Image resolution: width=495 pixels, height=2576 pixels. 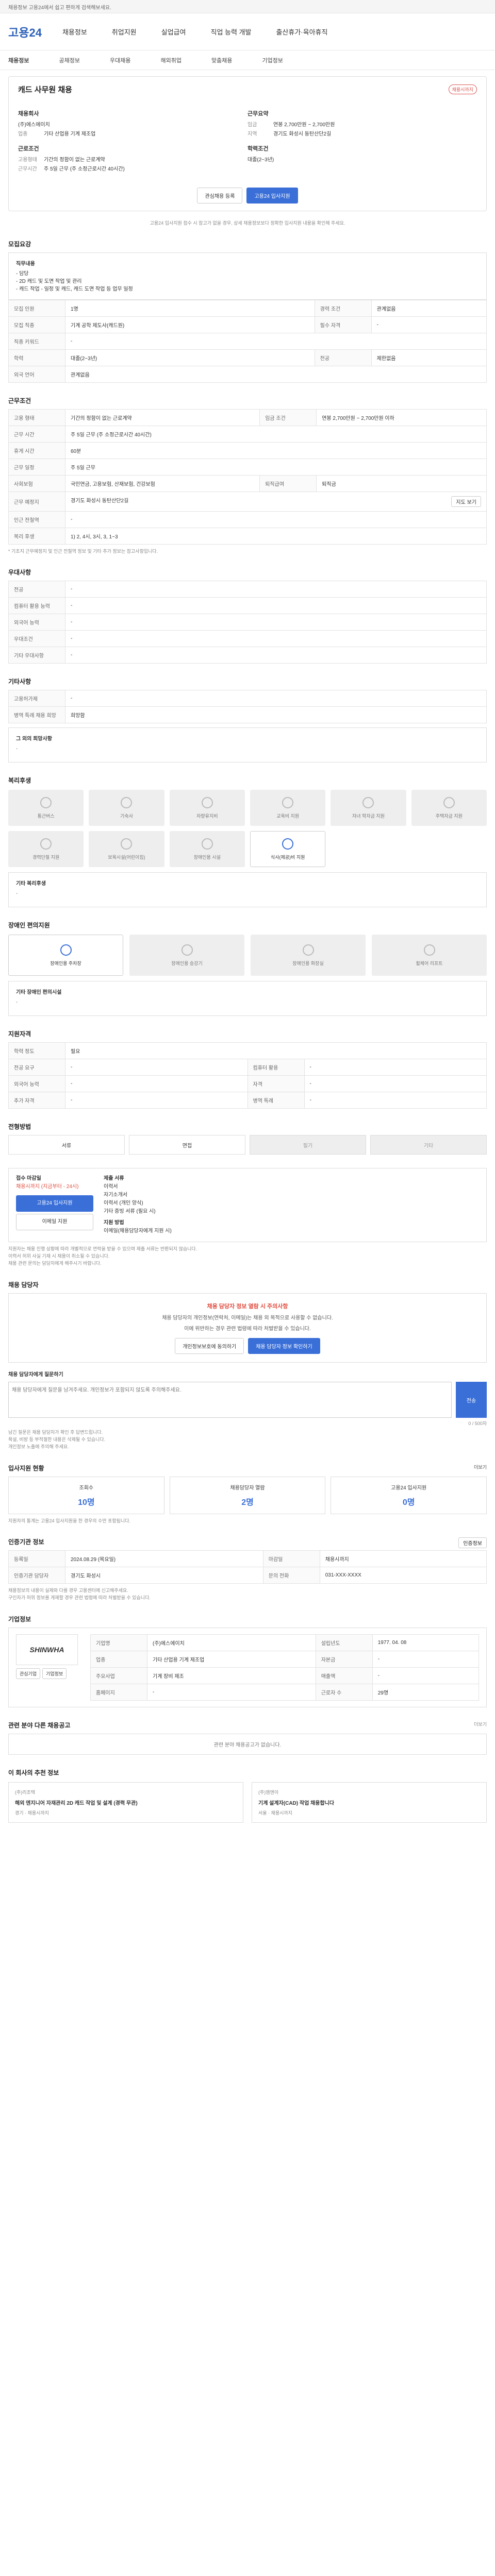 I want to click on similar-more-link: 더보기, so click(x=480, y=1724).